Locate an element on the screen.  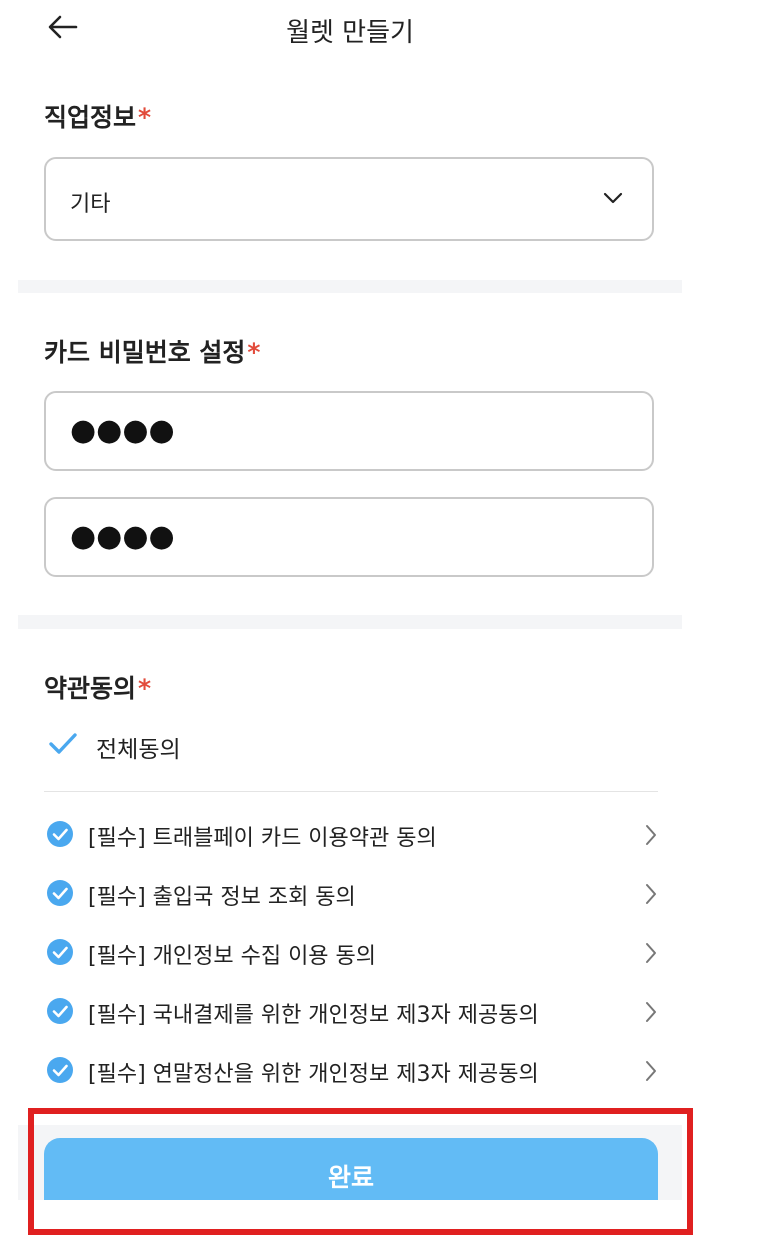
job-select-value: 기타 is located at coordinates (90, 204).